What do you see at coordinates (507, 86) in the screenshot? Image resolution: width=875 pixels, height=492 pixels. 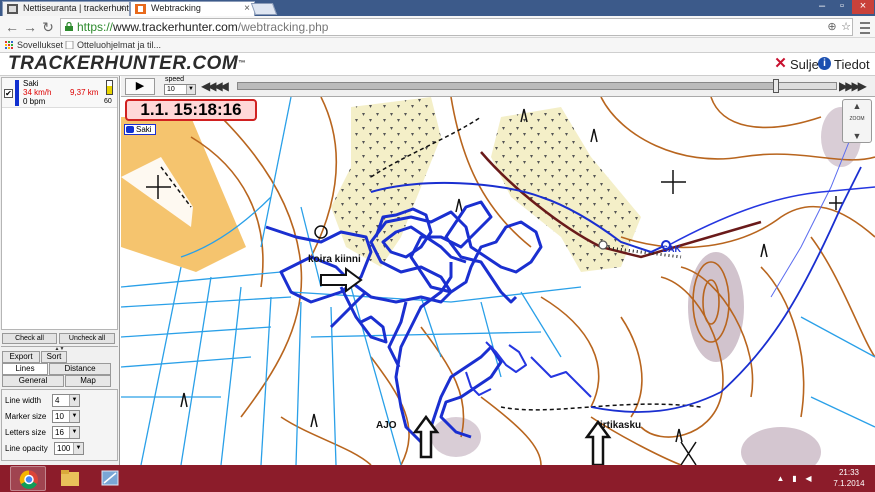 I see `timeline-fill` at bounding box center [507, 86].